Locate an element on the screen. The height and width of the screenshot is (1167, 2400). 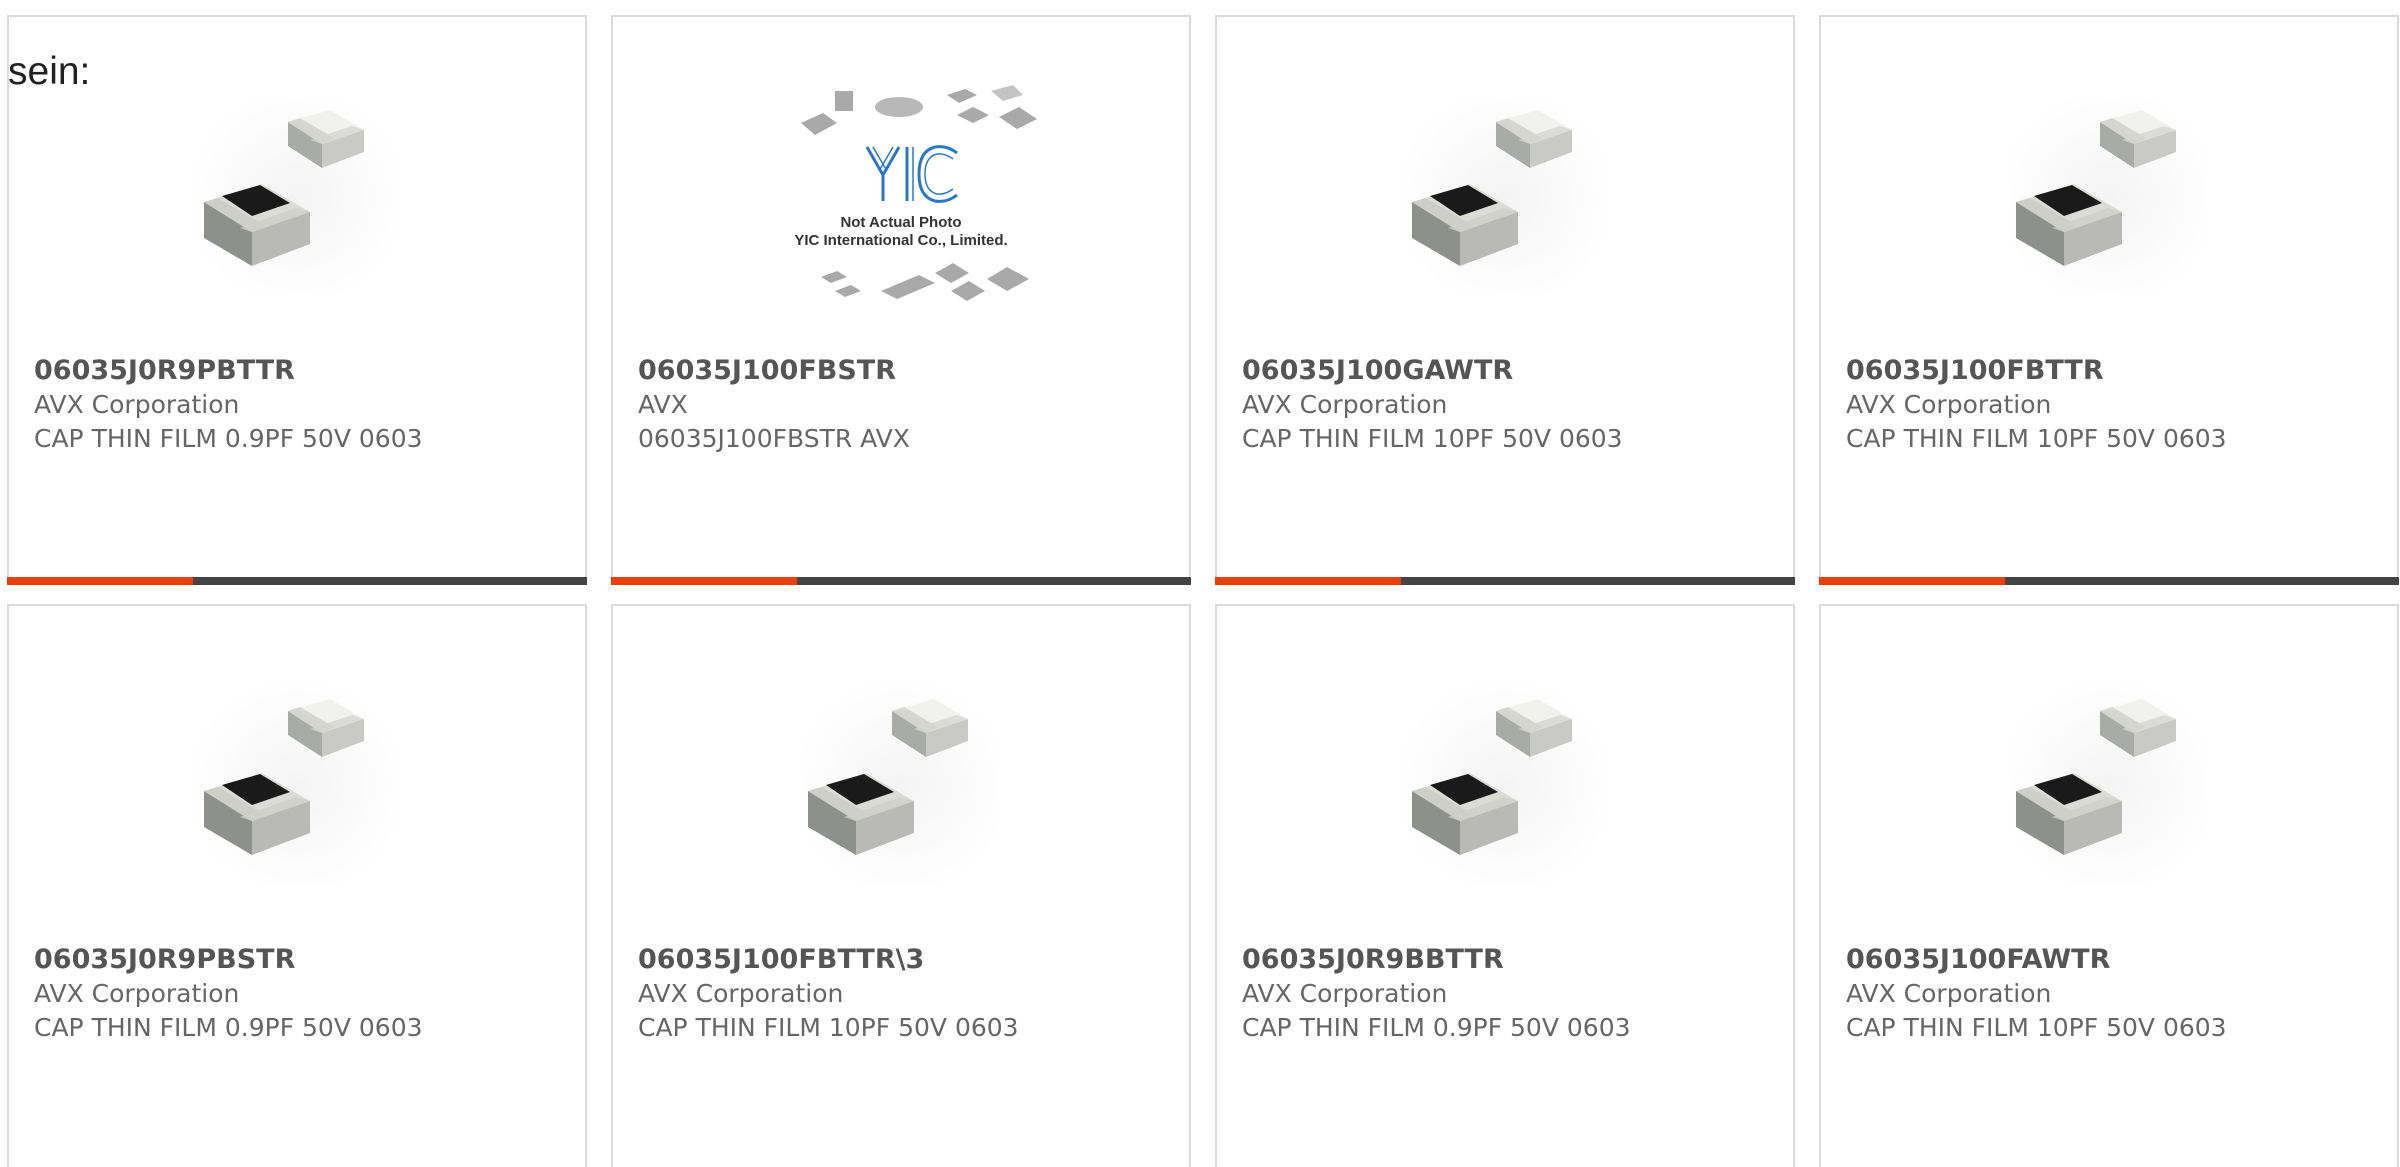
part-number: 06035J100FBTTR is located at coordinates (2111, 371).